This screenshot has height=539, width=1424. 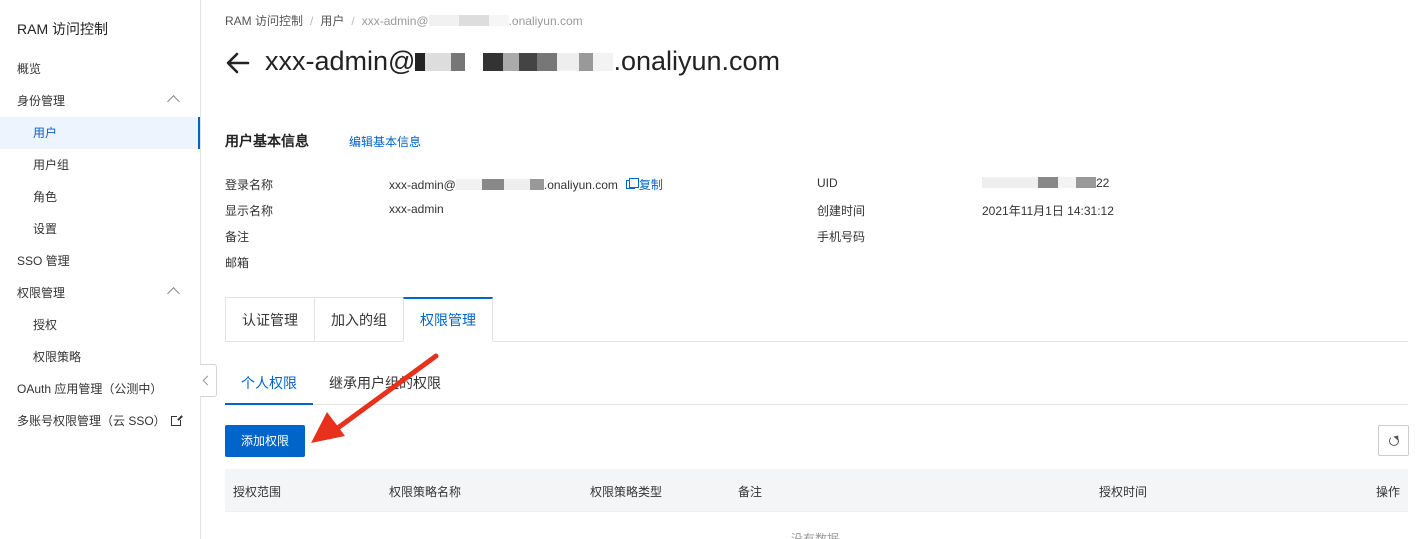 What do you see at coordinates (100, 197) in the screenshot?
I see `sidebar-item-roles: 角色` at bounding box center [100, 197].